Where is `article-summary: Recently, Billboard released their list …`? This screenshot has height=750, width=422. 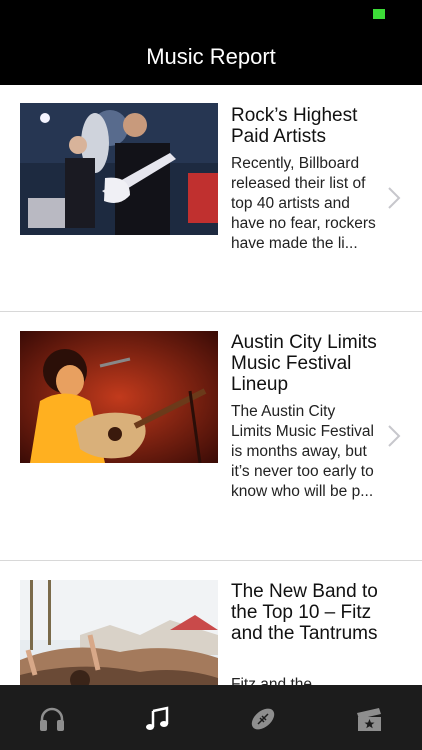
article-summary: Recently, Billboard released their list … is located at coordinates (303, 203).